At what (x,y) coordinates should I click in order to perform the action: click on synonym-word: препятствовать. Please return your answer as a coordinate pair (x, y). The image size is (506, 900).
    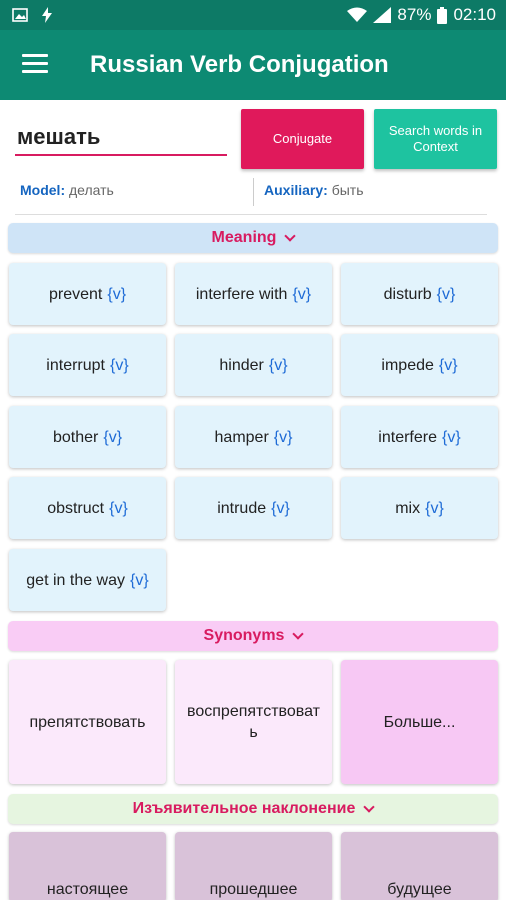
    Looking at the image, I should click on (87, 722).